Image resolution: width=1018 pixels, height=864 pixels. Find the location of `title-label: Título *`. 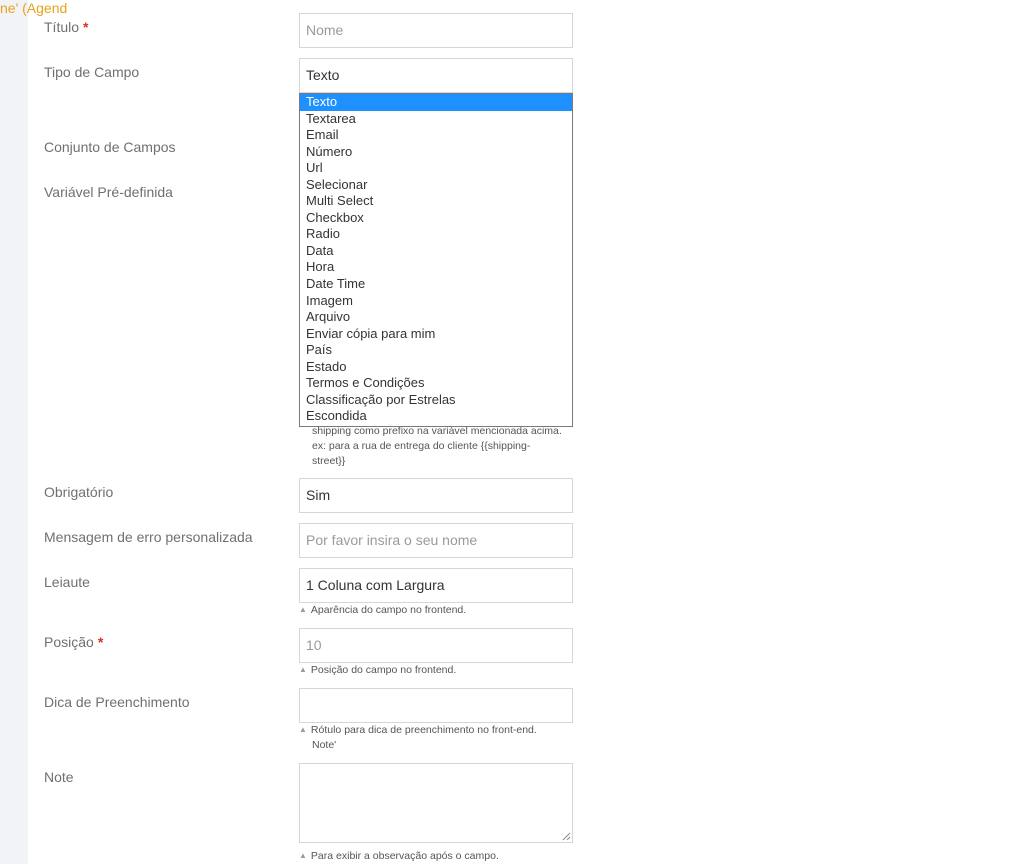

title-label: Título * is located at coordinates (66, 27).